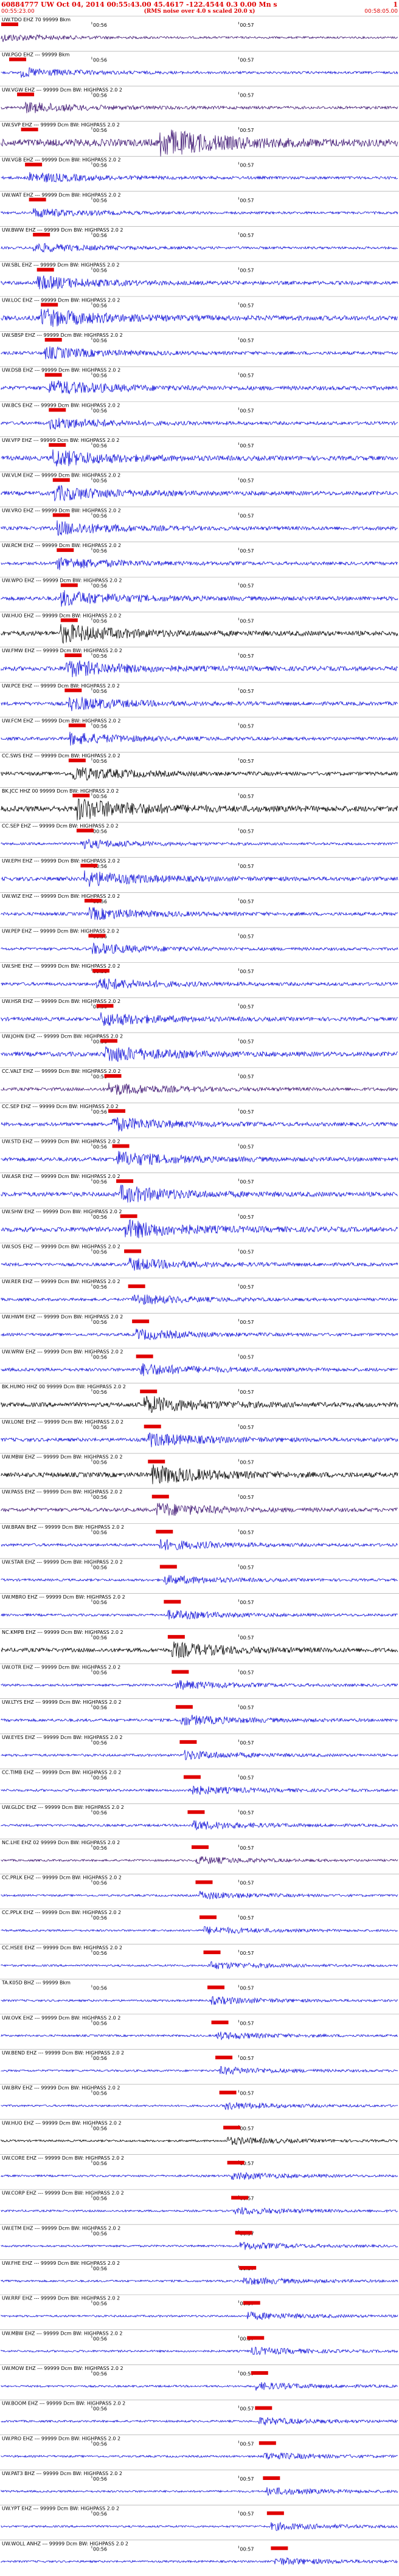 The image size is (399, 2576). I want to click on channel-label: UW.PGO EHZ --- 99999 Bkm, so click(36, 55).